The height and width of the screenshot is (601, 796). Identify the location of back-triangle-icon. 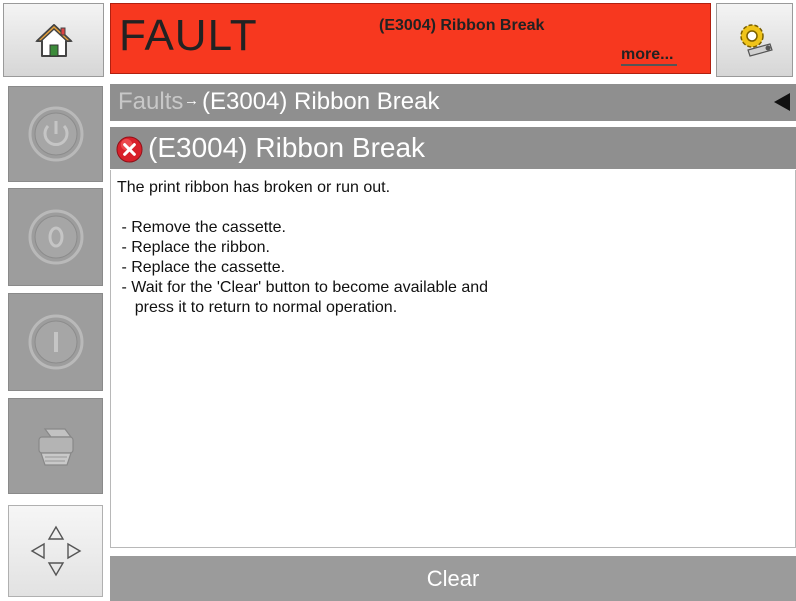
(782, 102).